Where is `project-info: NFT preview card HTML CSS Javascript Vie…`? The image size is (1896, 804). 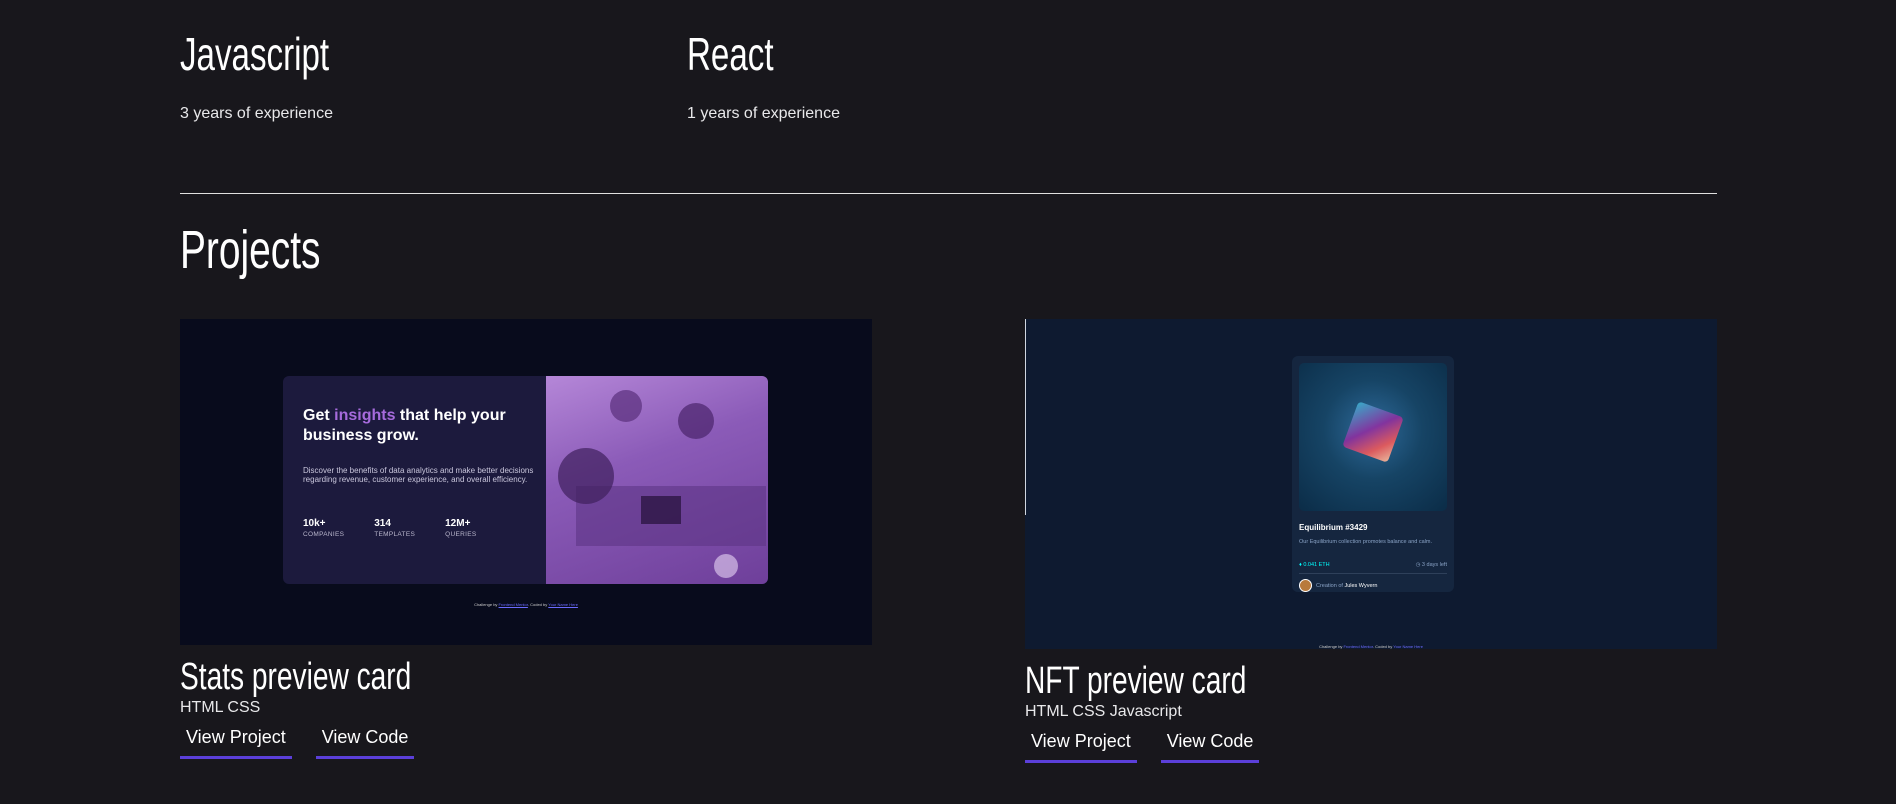 project-info: NFT preview card HTML CSS Javascript Vie… is located at coordinates (1371, 712).